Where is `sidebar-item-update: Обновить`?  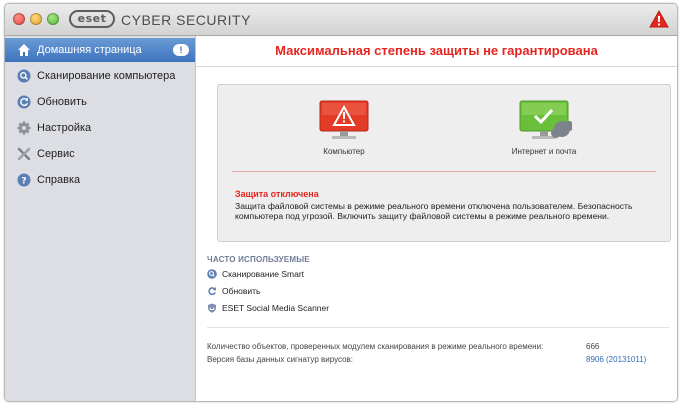 sidebar-item-update: Обновить is located at coordinates (100, 102).